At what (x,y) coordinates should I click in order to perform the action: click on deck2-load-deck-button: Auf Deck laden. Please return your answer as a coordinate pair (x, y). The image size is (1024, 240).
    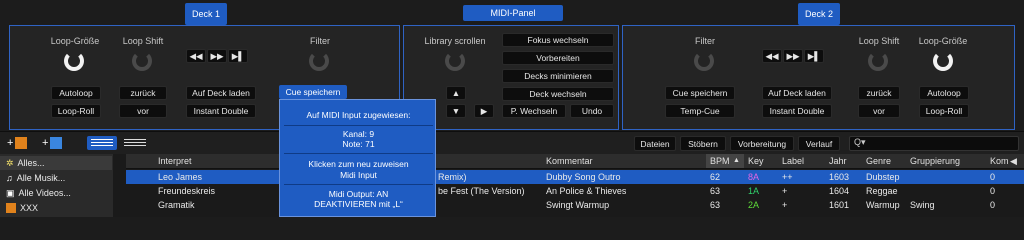
    Looking at the image, I should click on (797, 93).